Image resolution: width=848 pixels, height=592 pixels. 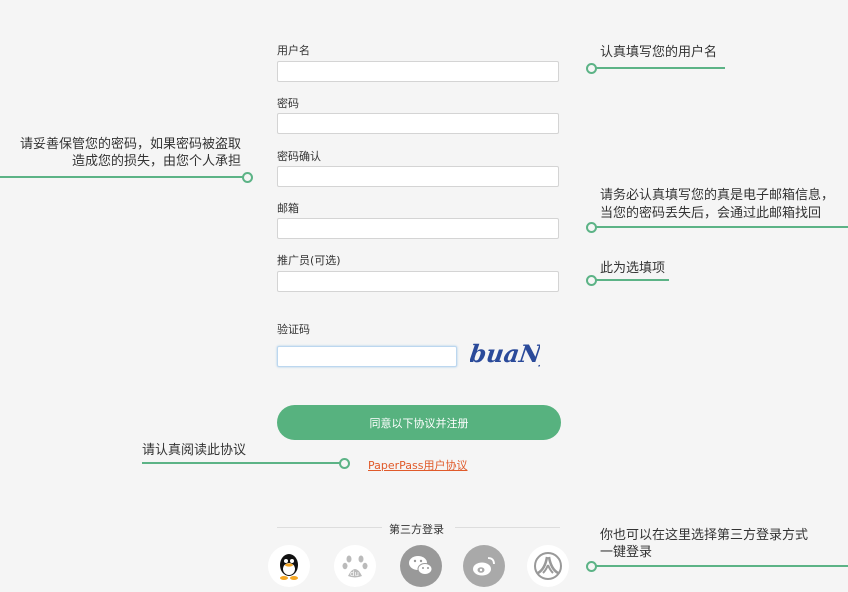 What do you see at coordinates (309, 260) in the screenshot?
I see `referrer-label: 推广员(可选)` at bounding box center [309, 260].